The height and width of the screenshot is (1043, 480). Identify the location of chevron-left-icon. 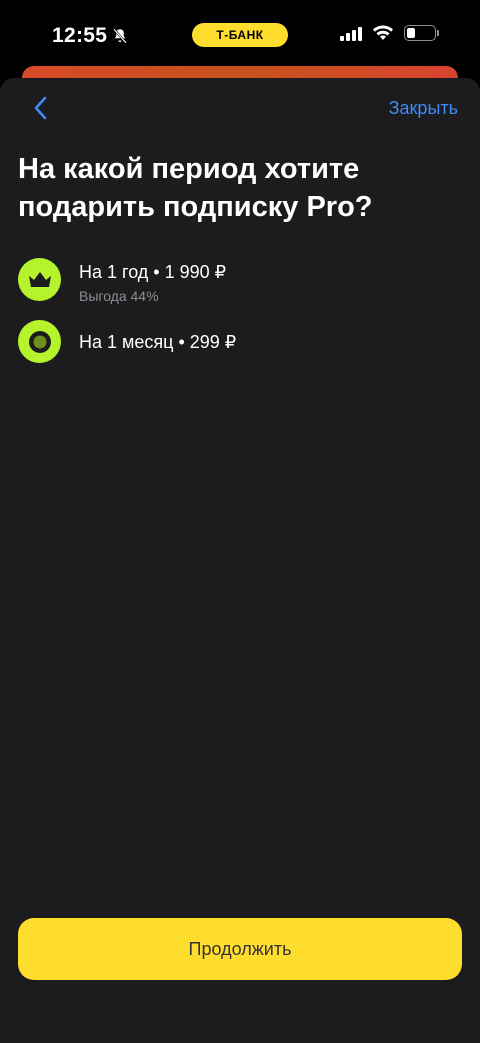
(40, 108).